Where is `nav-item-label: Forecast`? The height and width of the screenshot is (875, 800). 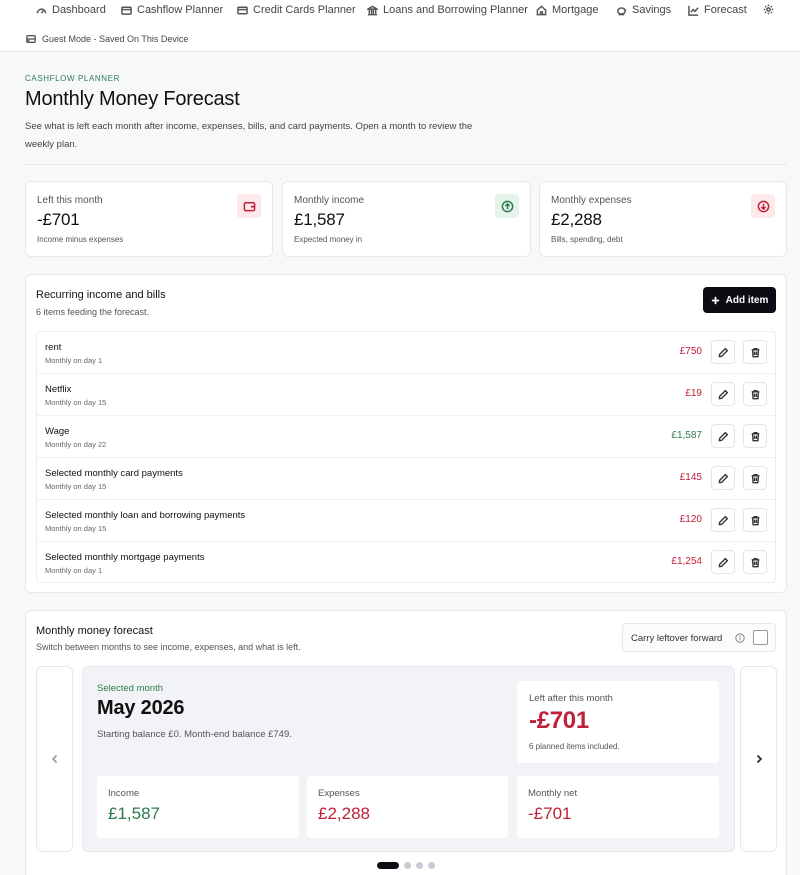 nav-item-label: Forecast is located at coordinates (725, 10).